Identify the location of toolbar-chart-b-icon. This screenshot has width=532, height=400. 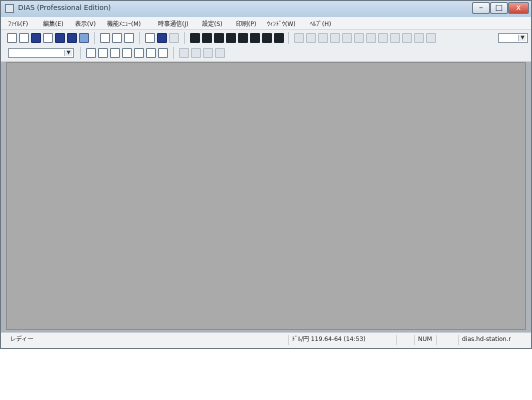
(419, 38).